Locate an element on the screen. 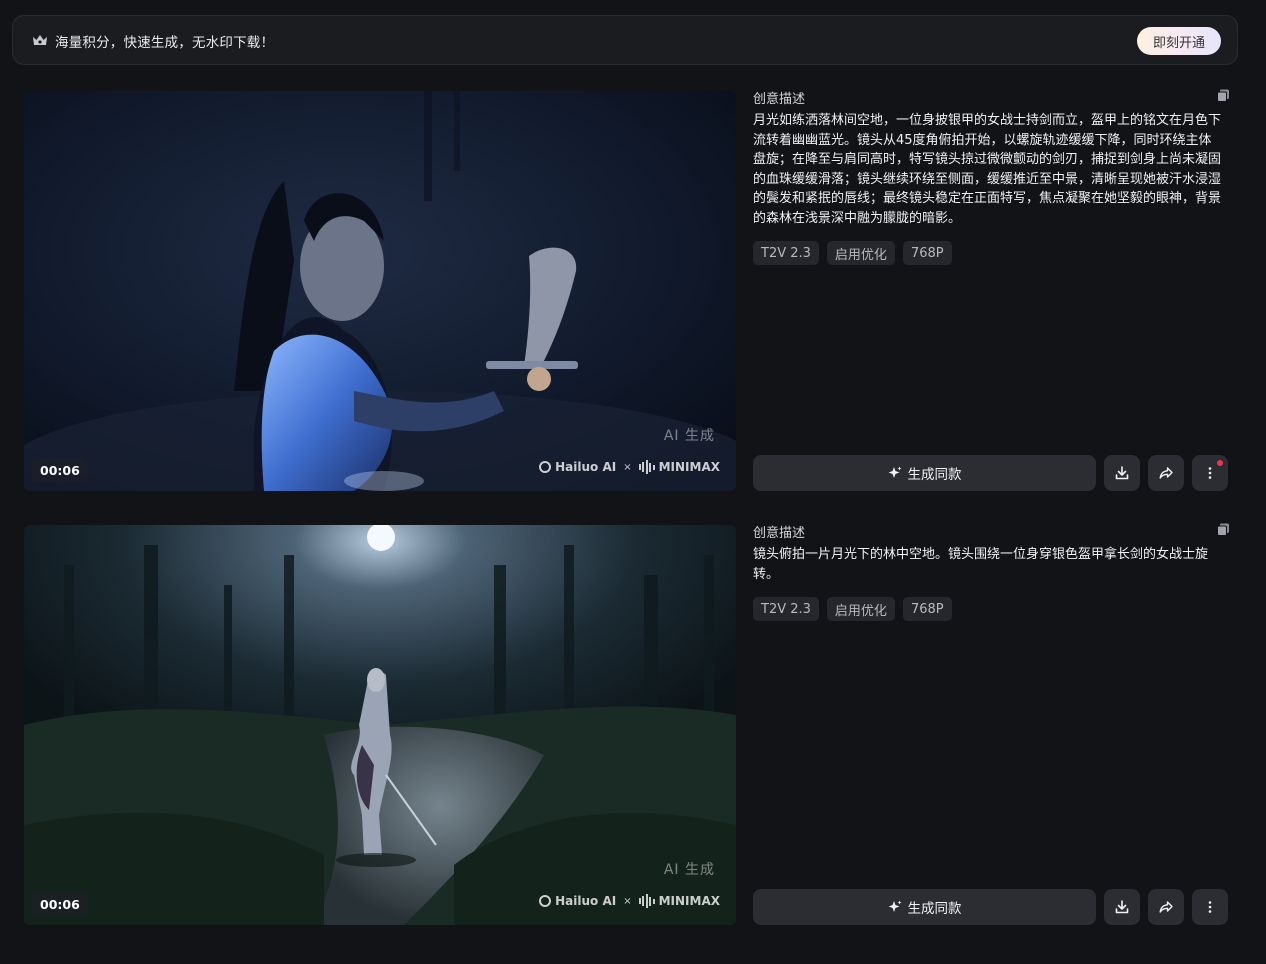 The width and height of the screenshot is (1266, 964). promo-banner: 海量积分，快速生成，无水印下载！ 即刻开通 is located at coordinates (625, 40).